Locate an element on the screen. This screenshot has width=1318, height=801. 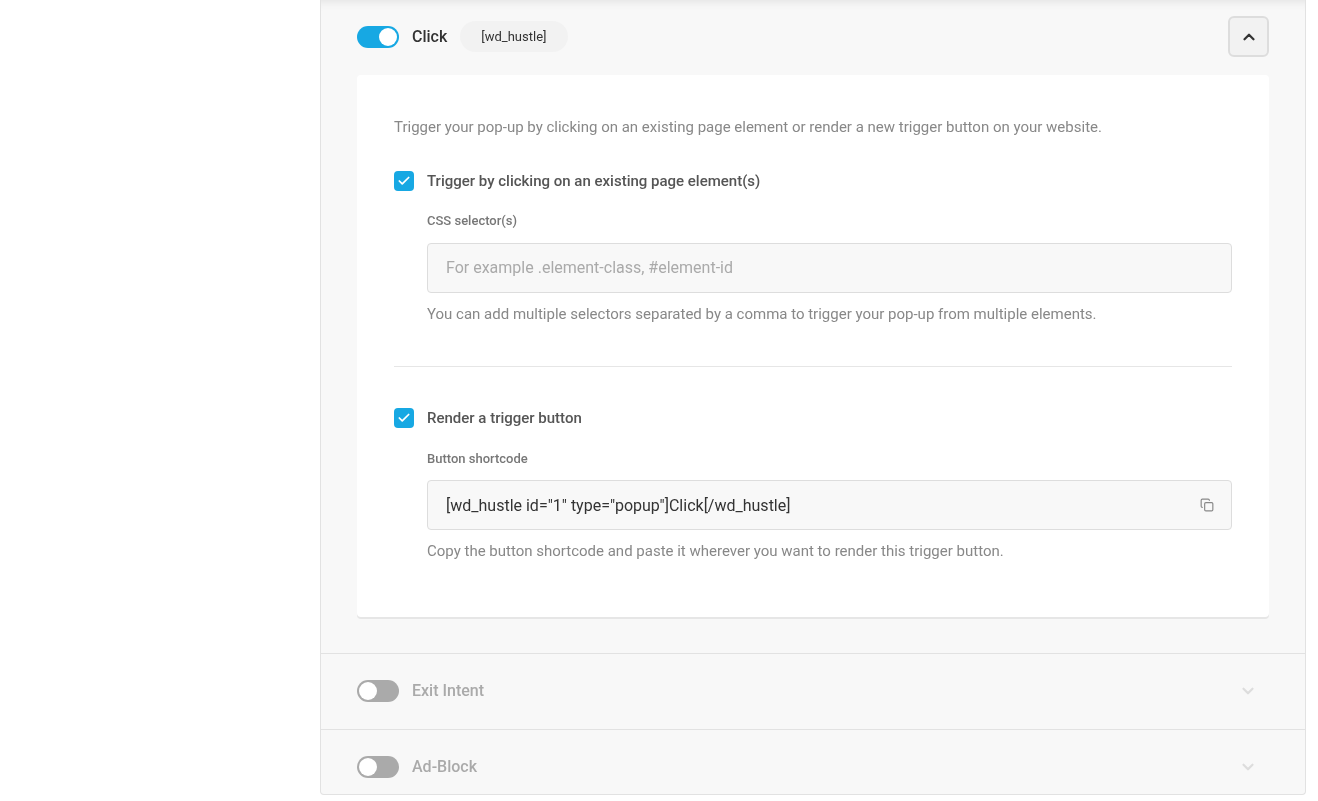
option-label: Render a trigger button is located at coordinates (504, 418).